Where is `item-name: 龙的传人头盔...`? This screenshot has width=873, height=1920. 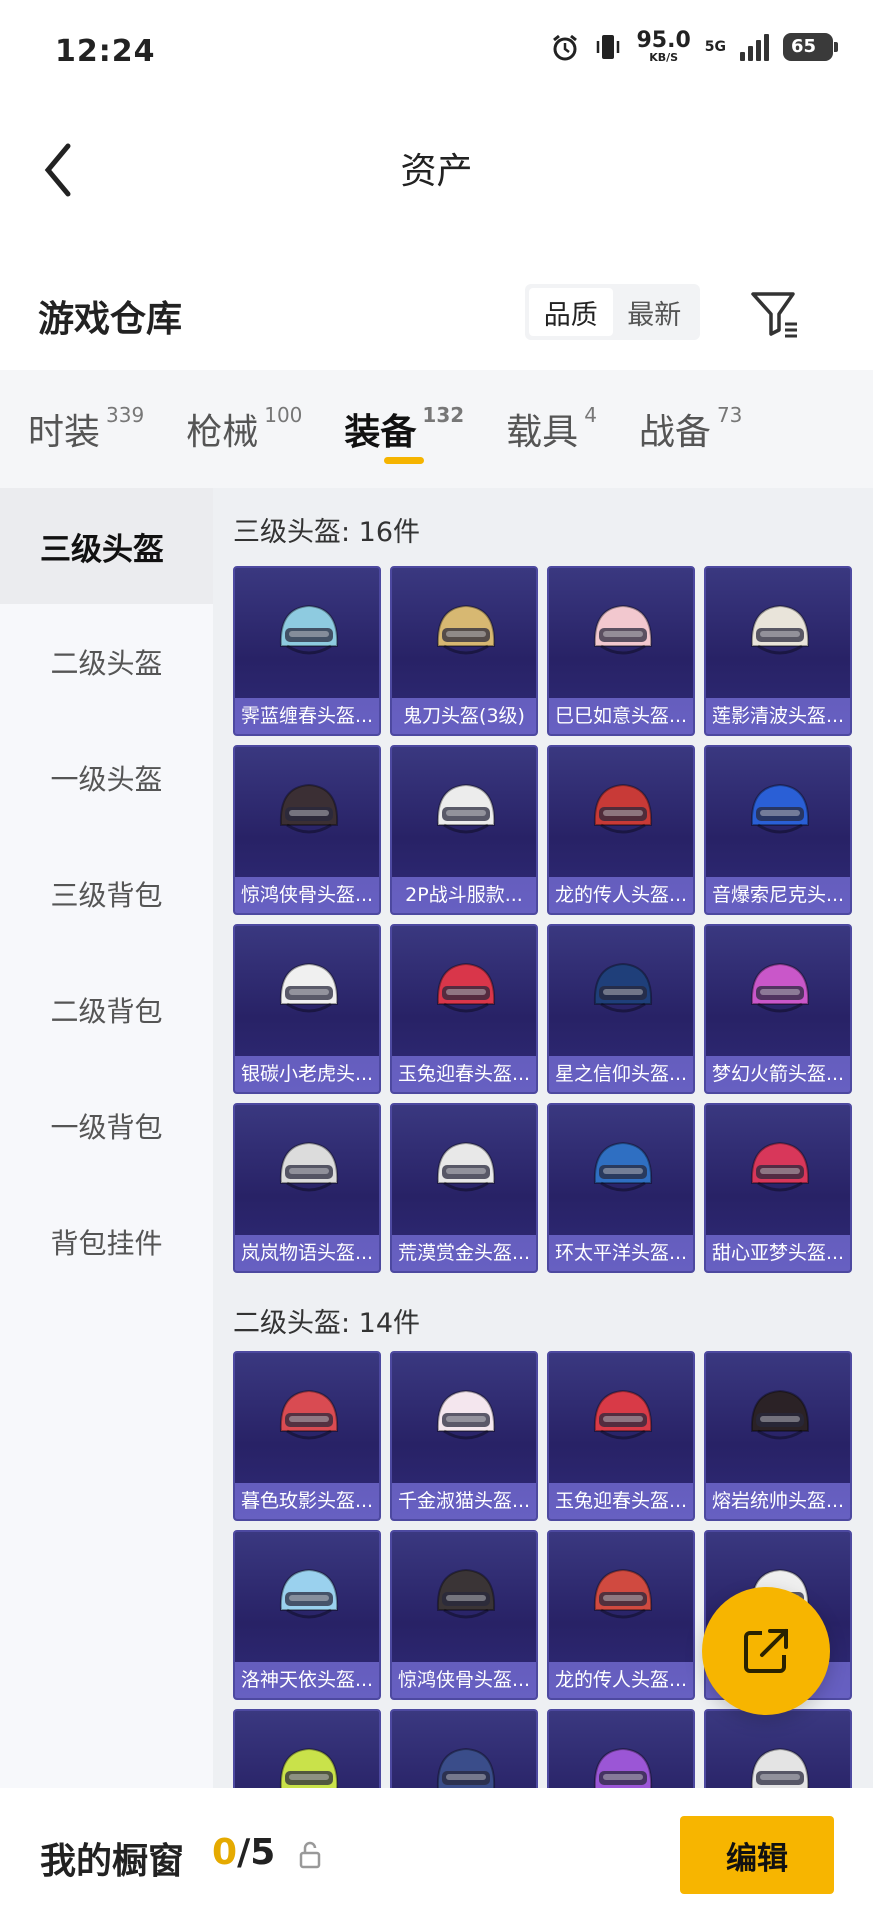
item-name: 龙的传人头盔... is located at coordinates (621, 895).